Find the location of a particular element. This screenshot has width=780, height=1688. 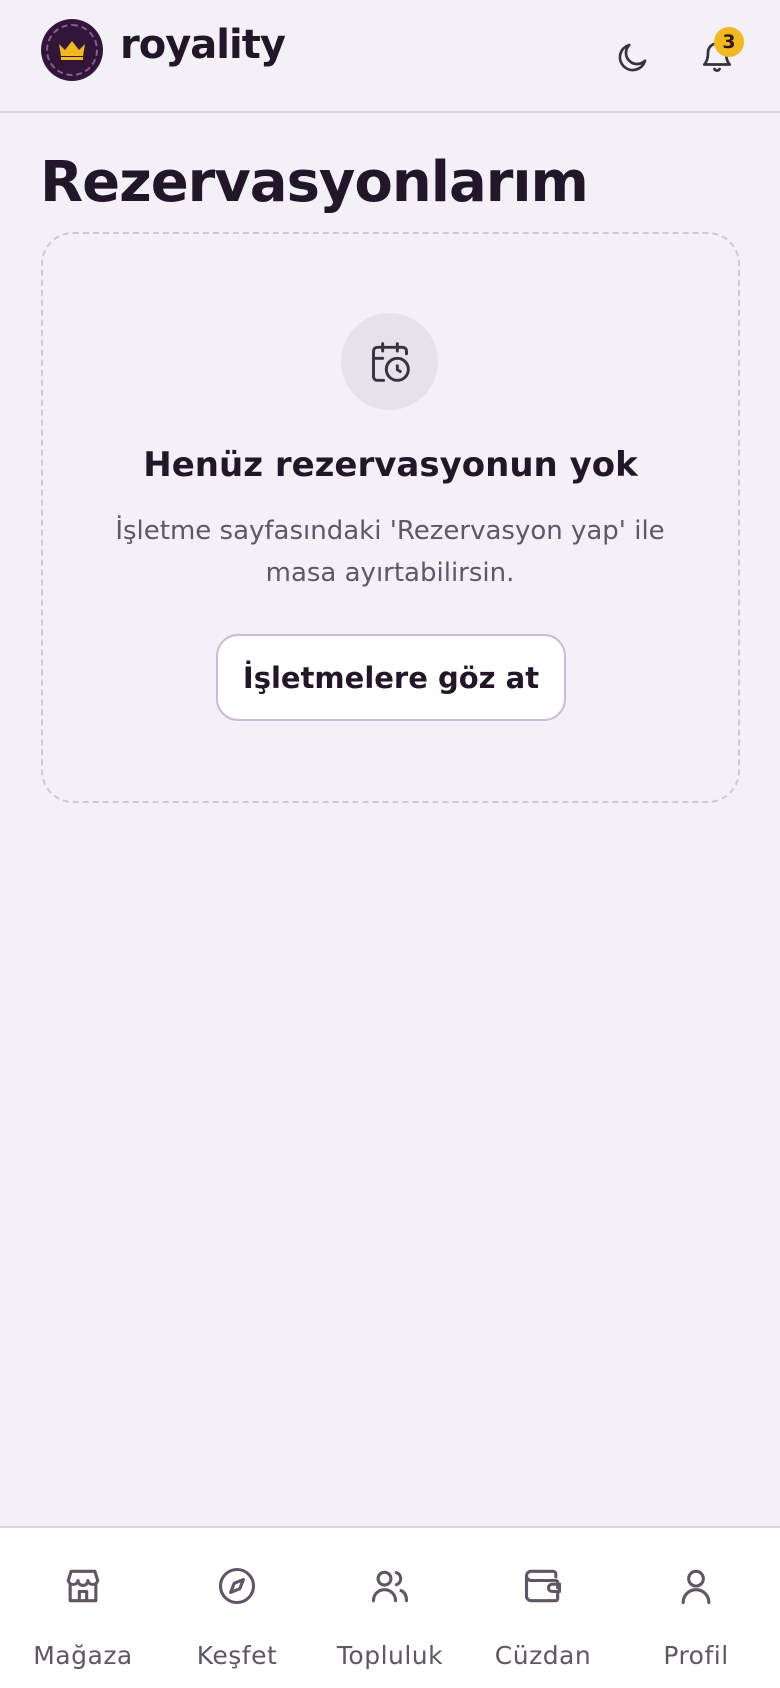

user-icon is located at coordinates (696, 1587).